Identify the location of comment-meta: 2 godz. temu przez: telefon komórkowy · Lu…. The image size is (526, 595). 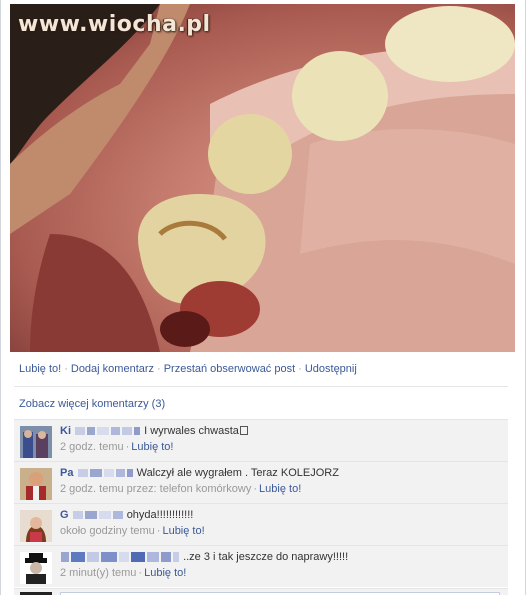
(180, 489).